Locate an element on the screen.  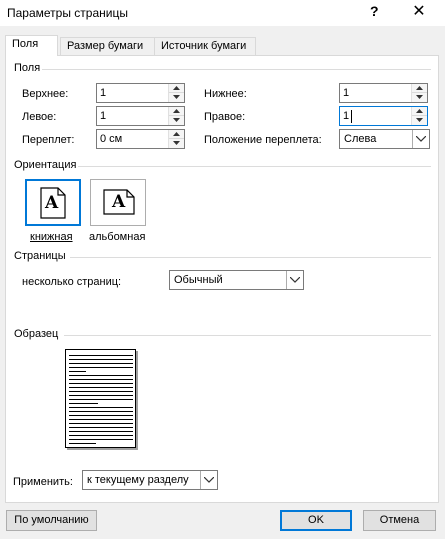
cancel-button: Отмена is located at coordinates (399, 520).